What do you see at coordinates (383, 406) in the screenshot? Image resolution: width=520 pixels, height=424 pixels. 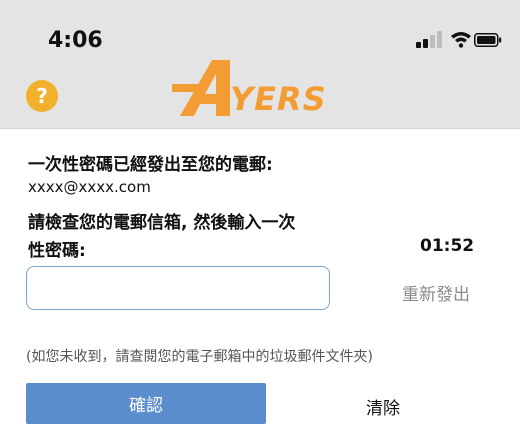 I see `clear-button: 清除` at bounding box center [383, 406].